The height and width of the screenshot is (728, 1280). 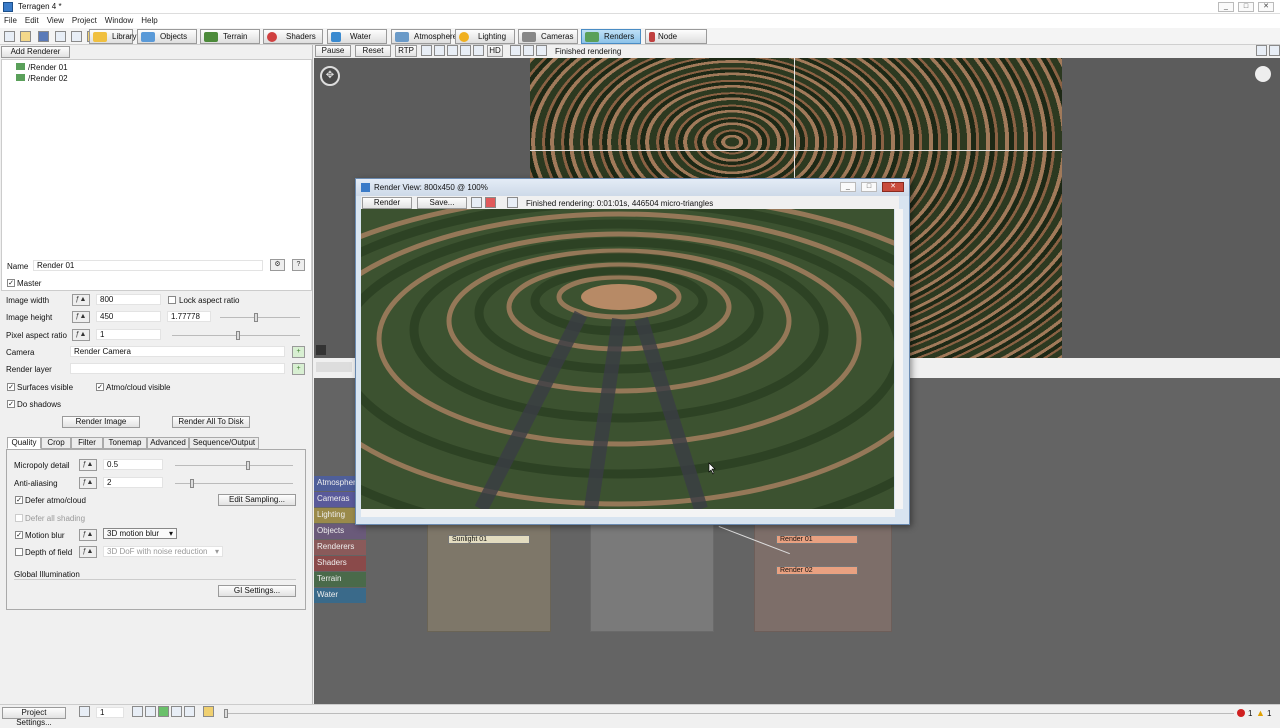 I want to click on menu-project: Project, so click(x=84, y=20).